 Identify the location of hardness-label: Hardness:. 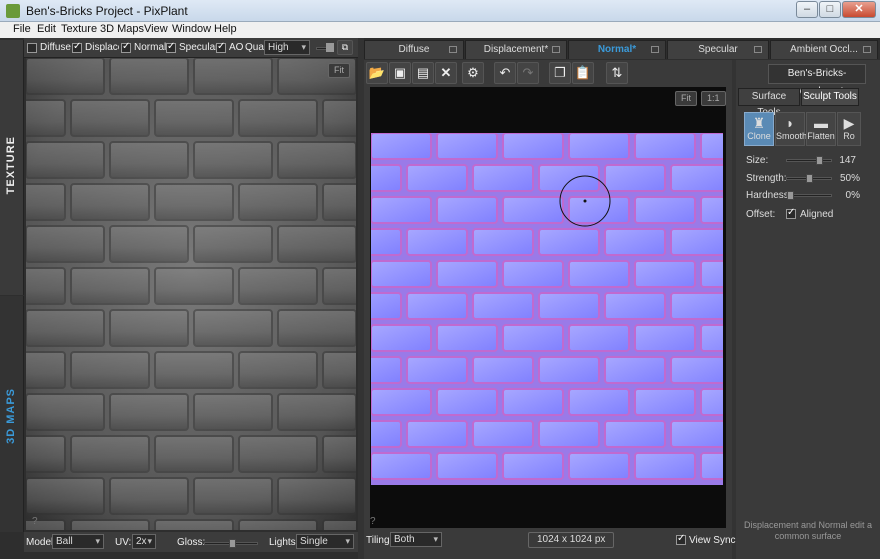
(769, 195).